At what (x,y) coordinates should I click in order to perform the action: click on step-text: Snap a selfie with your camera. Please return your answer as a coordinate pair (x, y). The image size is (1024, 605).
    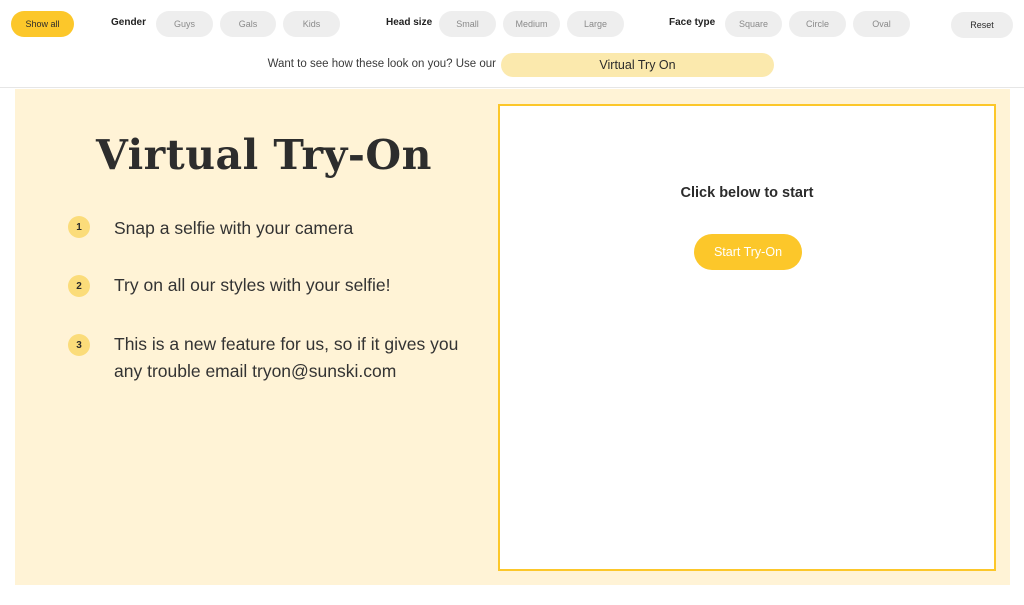
    Looking at the image, I should click on (234, 228).